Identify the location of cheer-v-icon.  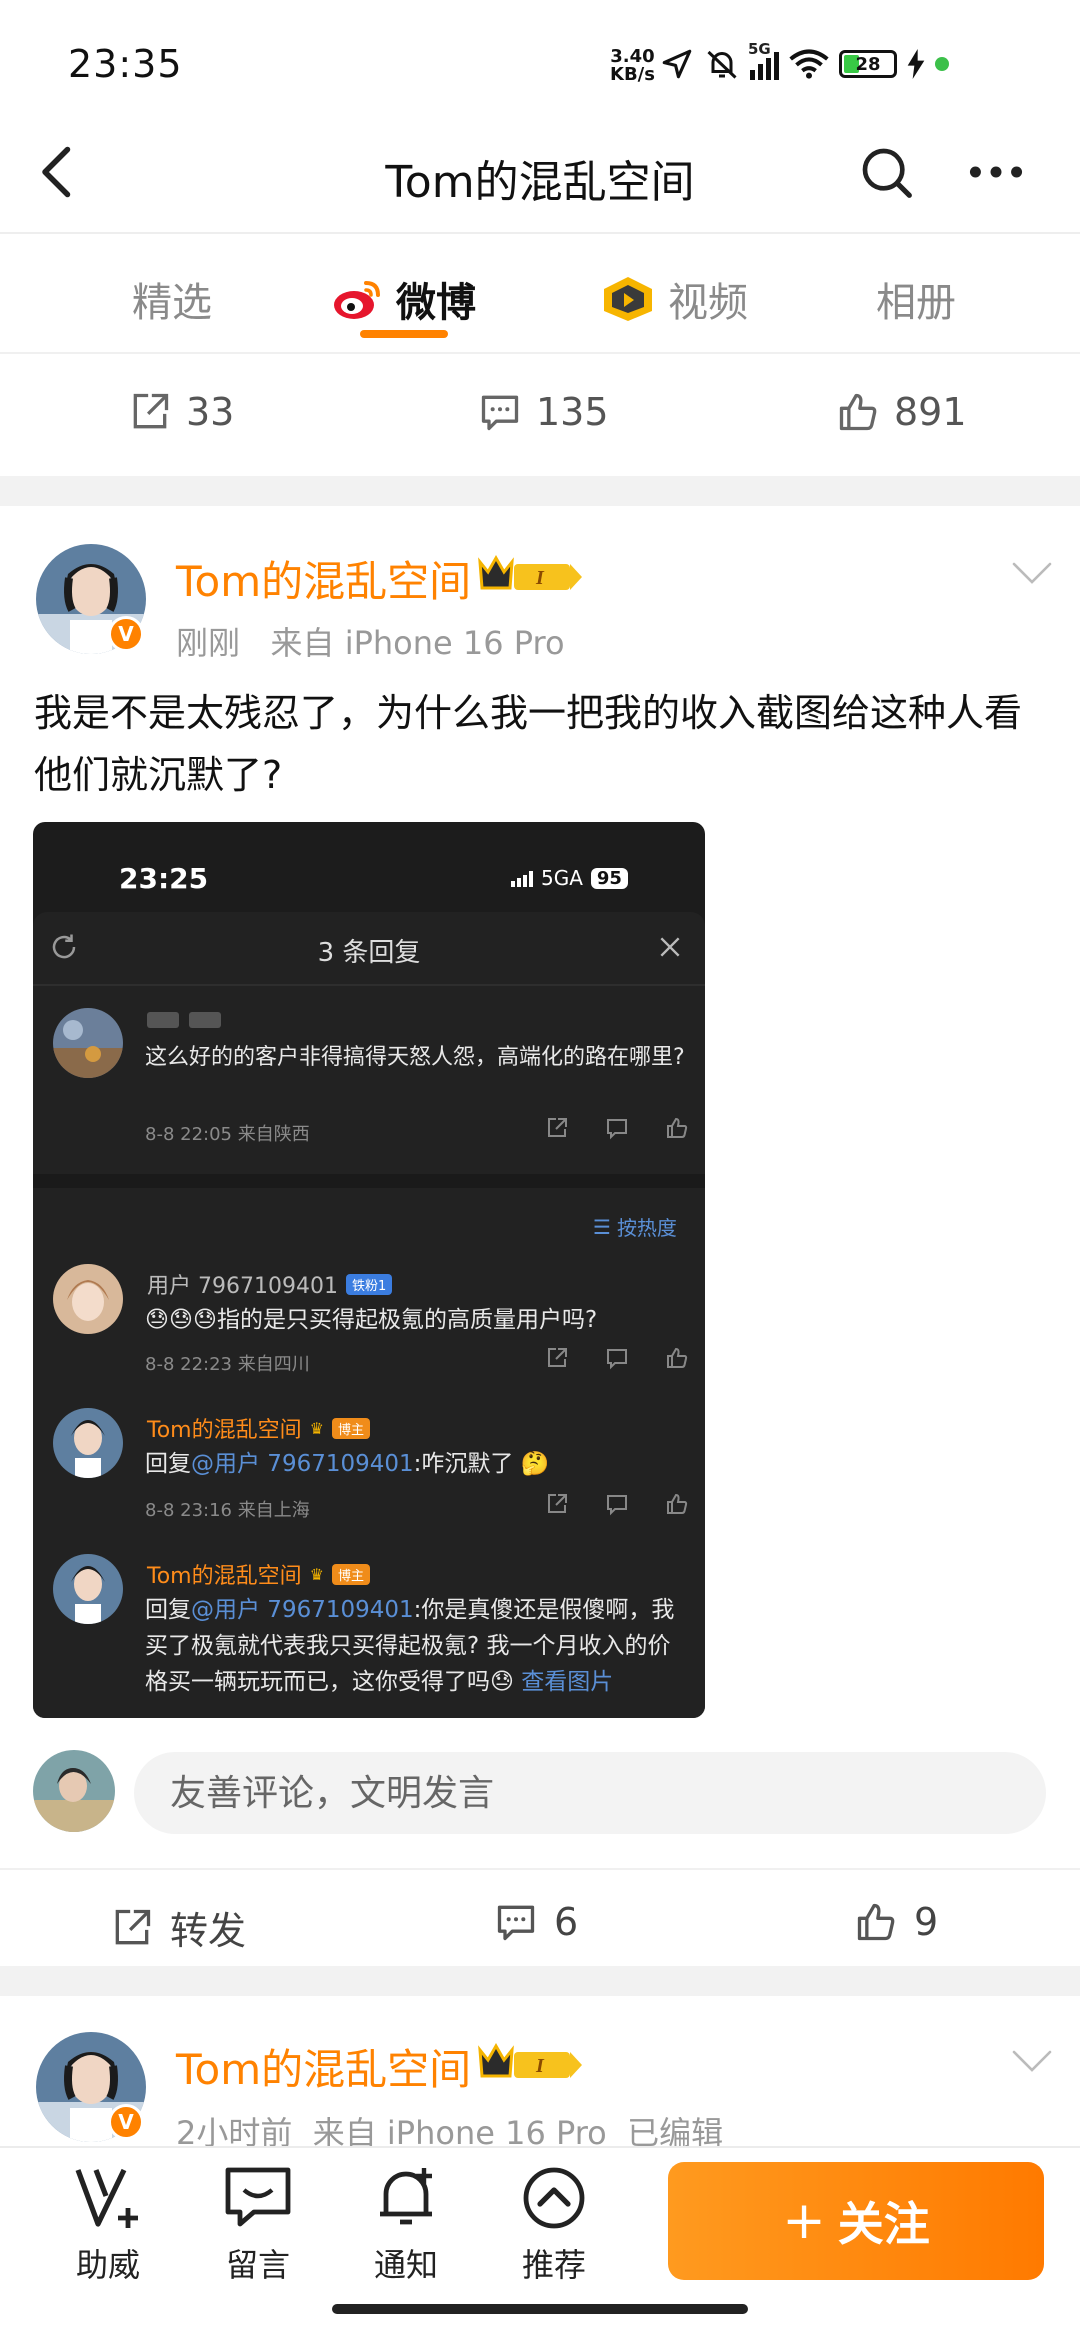
(106, 2198).